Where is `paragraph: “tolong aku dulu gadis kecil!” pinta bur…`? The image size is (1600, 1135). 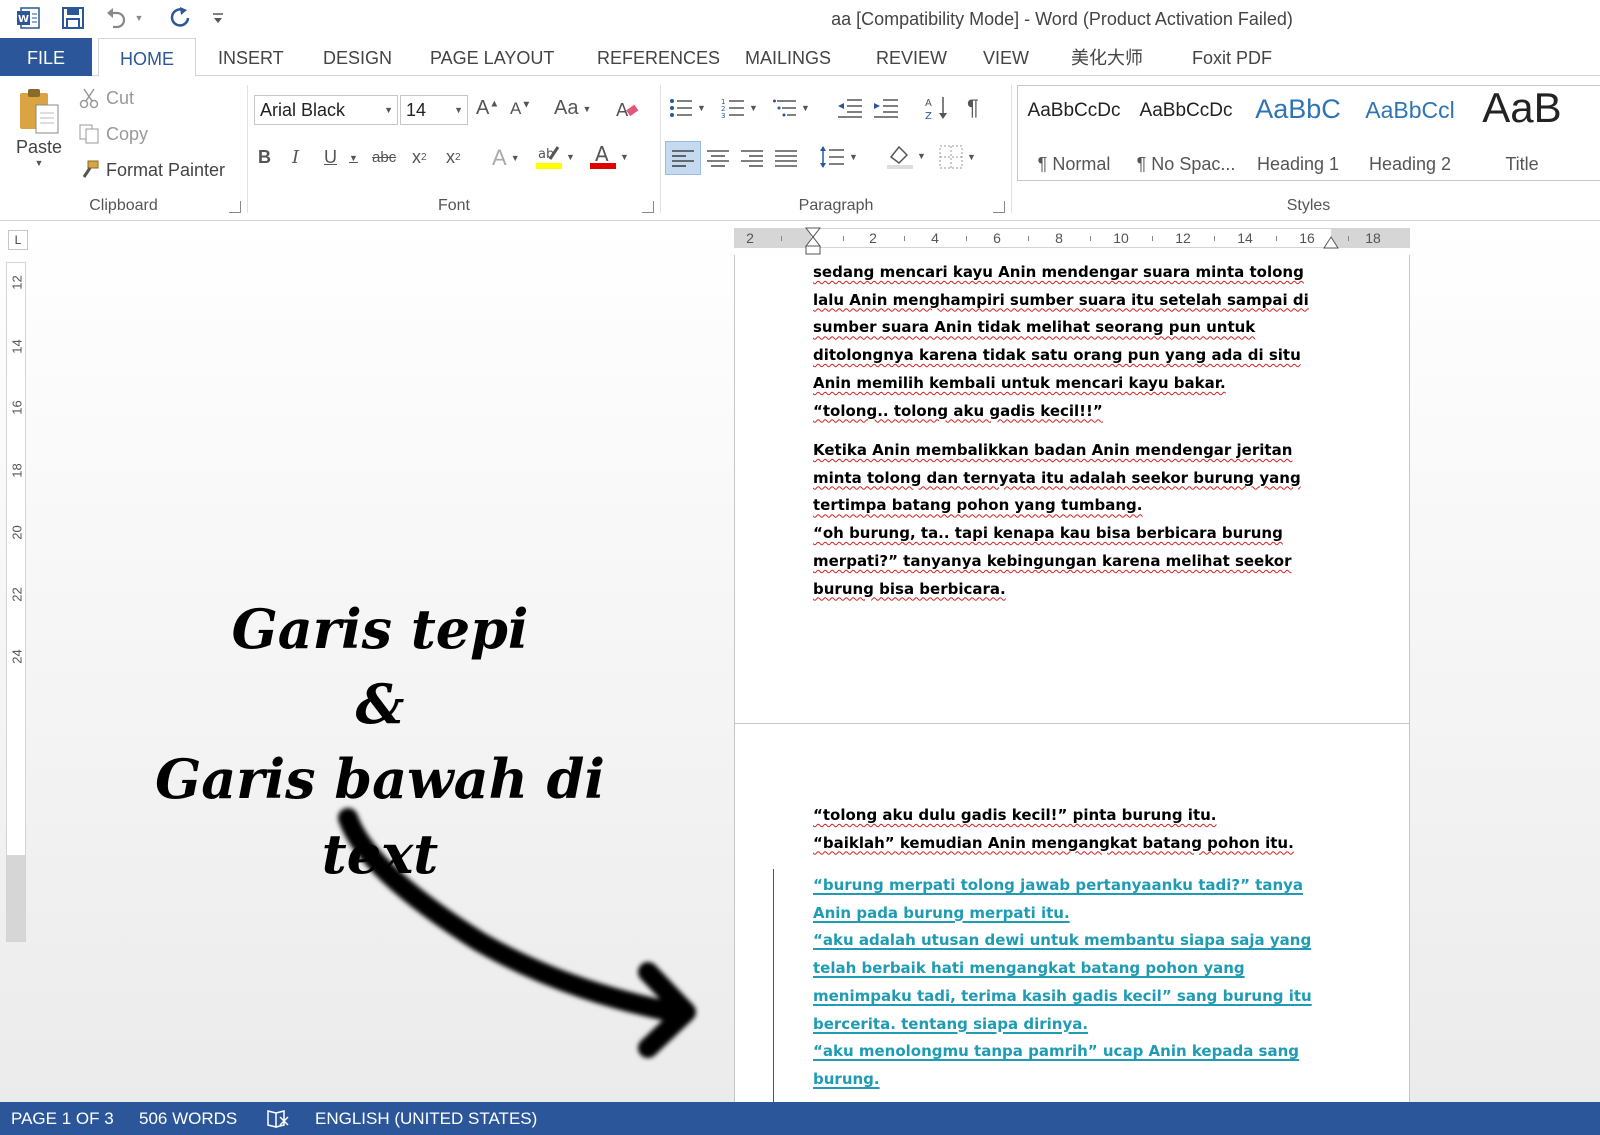
paragraph: “tolong aku dulu gadis kecil!” pinta bur… is located at coordinates (1073, 829).